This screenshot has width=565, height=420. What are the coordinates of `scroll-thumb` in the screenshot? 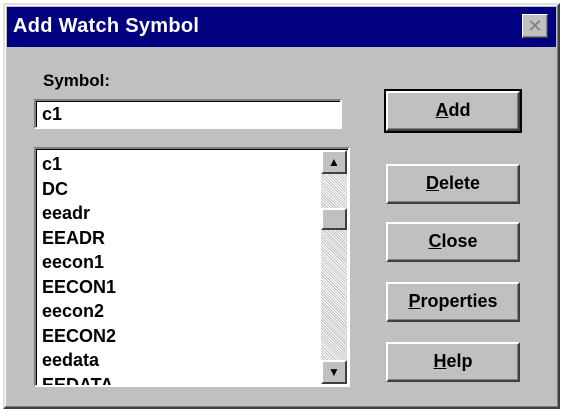 It's located at (334, 219).